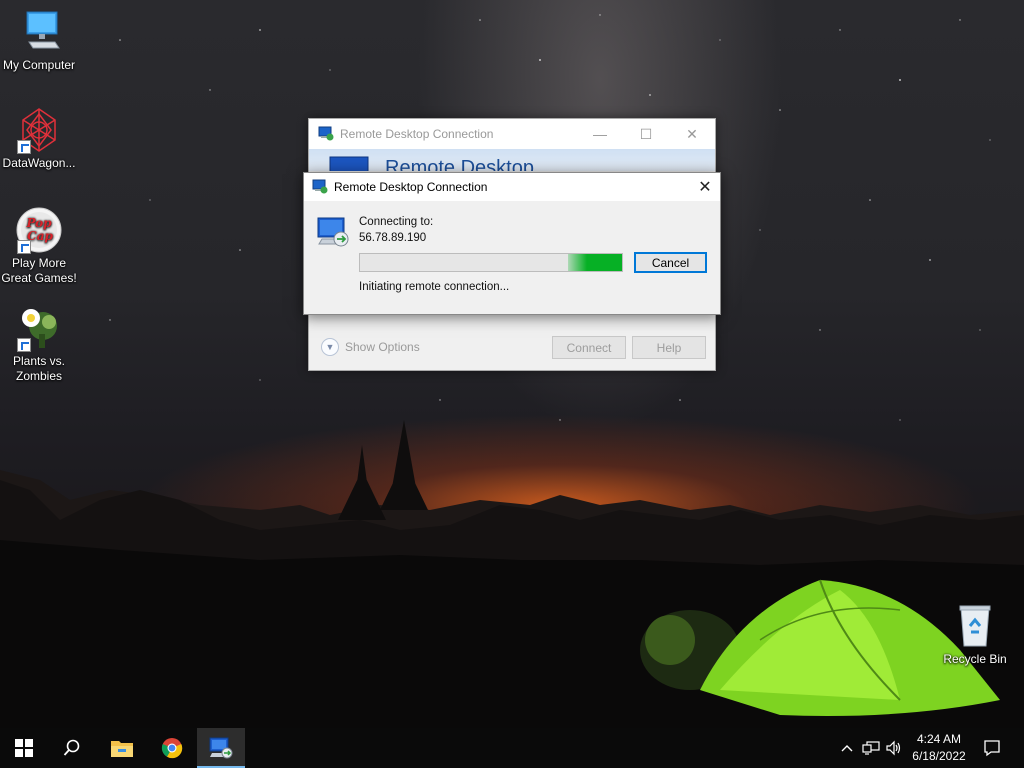 Image resolution: width=1024 pixels, height=768 pixels. I want to click on start-button, so click(24, 748).